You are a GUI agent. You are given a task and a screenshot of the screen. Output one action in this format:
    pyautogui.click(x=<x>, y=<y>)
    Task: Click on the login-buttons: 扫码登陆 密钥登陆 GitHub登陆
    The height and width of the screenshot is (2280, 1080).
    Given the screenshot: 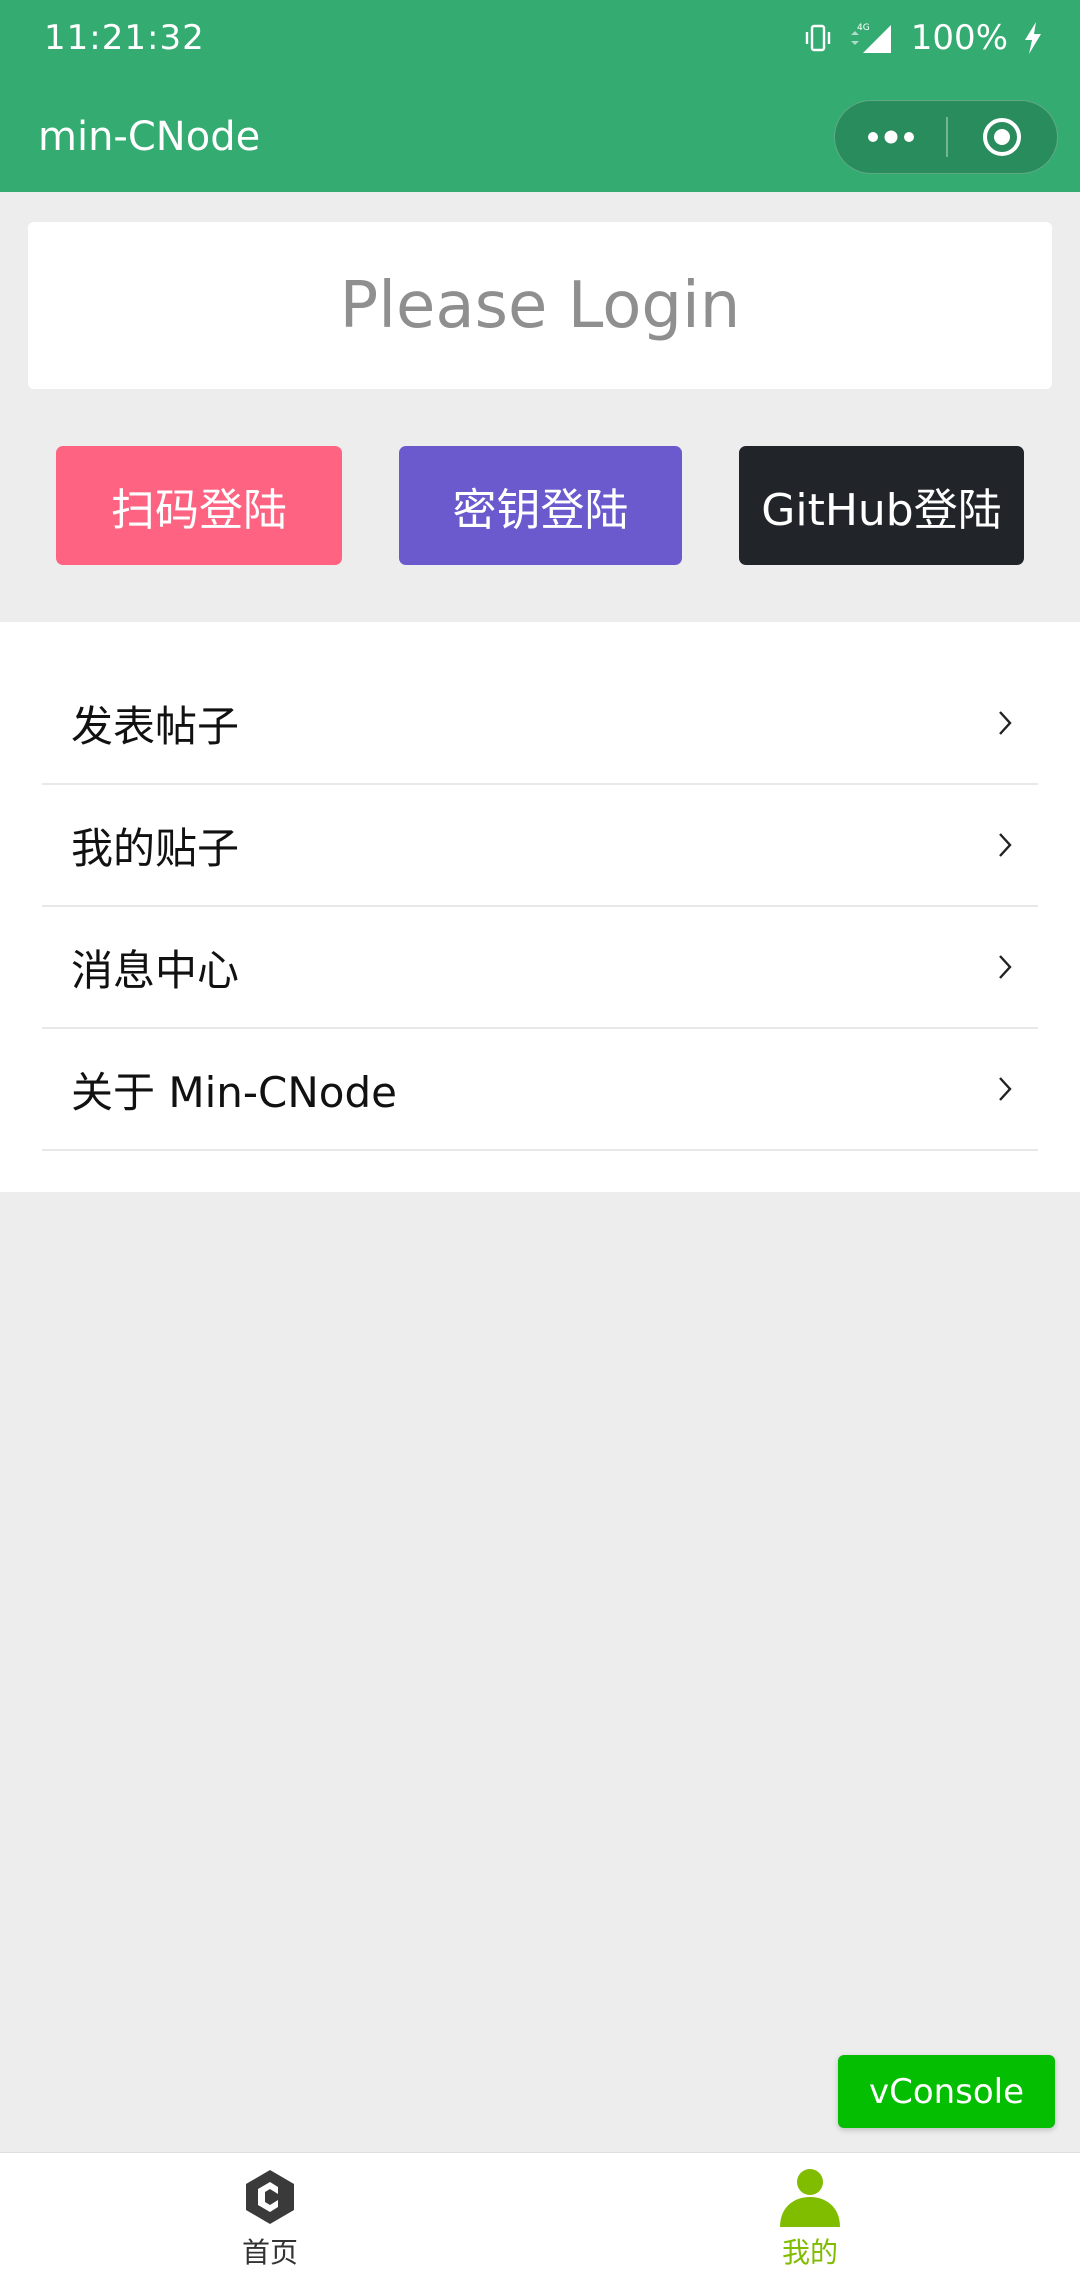 What is the action you would take?
    pyautogui.click(x=540, y=505)
    